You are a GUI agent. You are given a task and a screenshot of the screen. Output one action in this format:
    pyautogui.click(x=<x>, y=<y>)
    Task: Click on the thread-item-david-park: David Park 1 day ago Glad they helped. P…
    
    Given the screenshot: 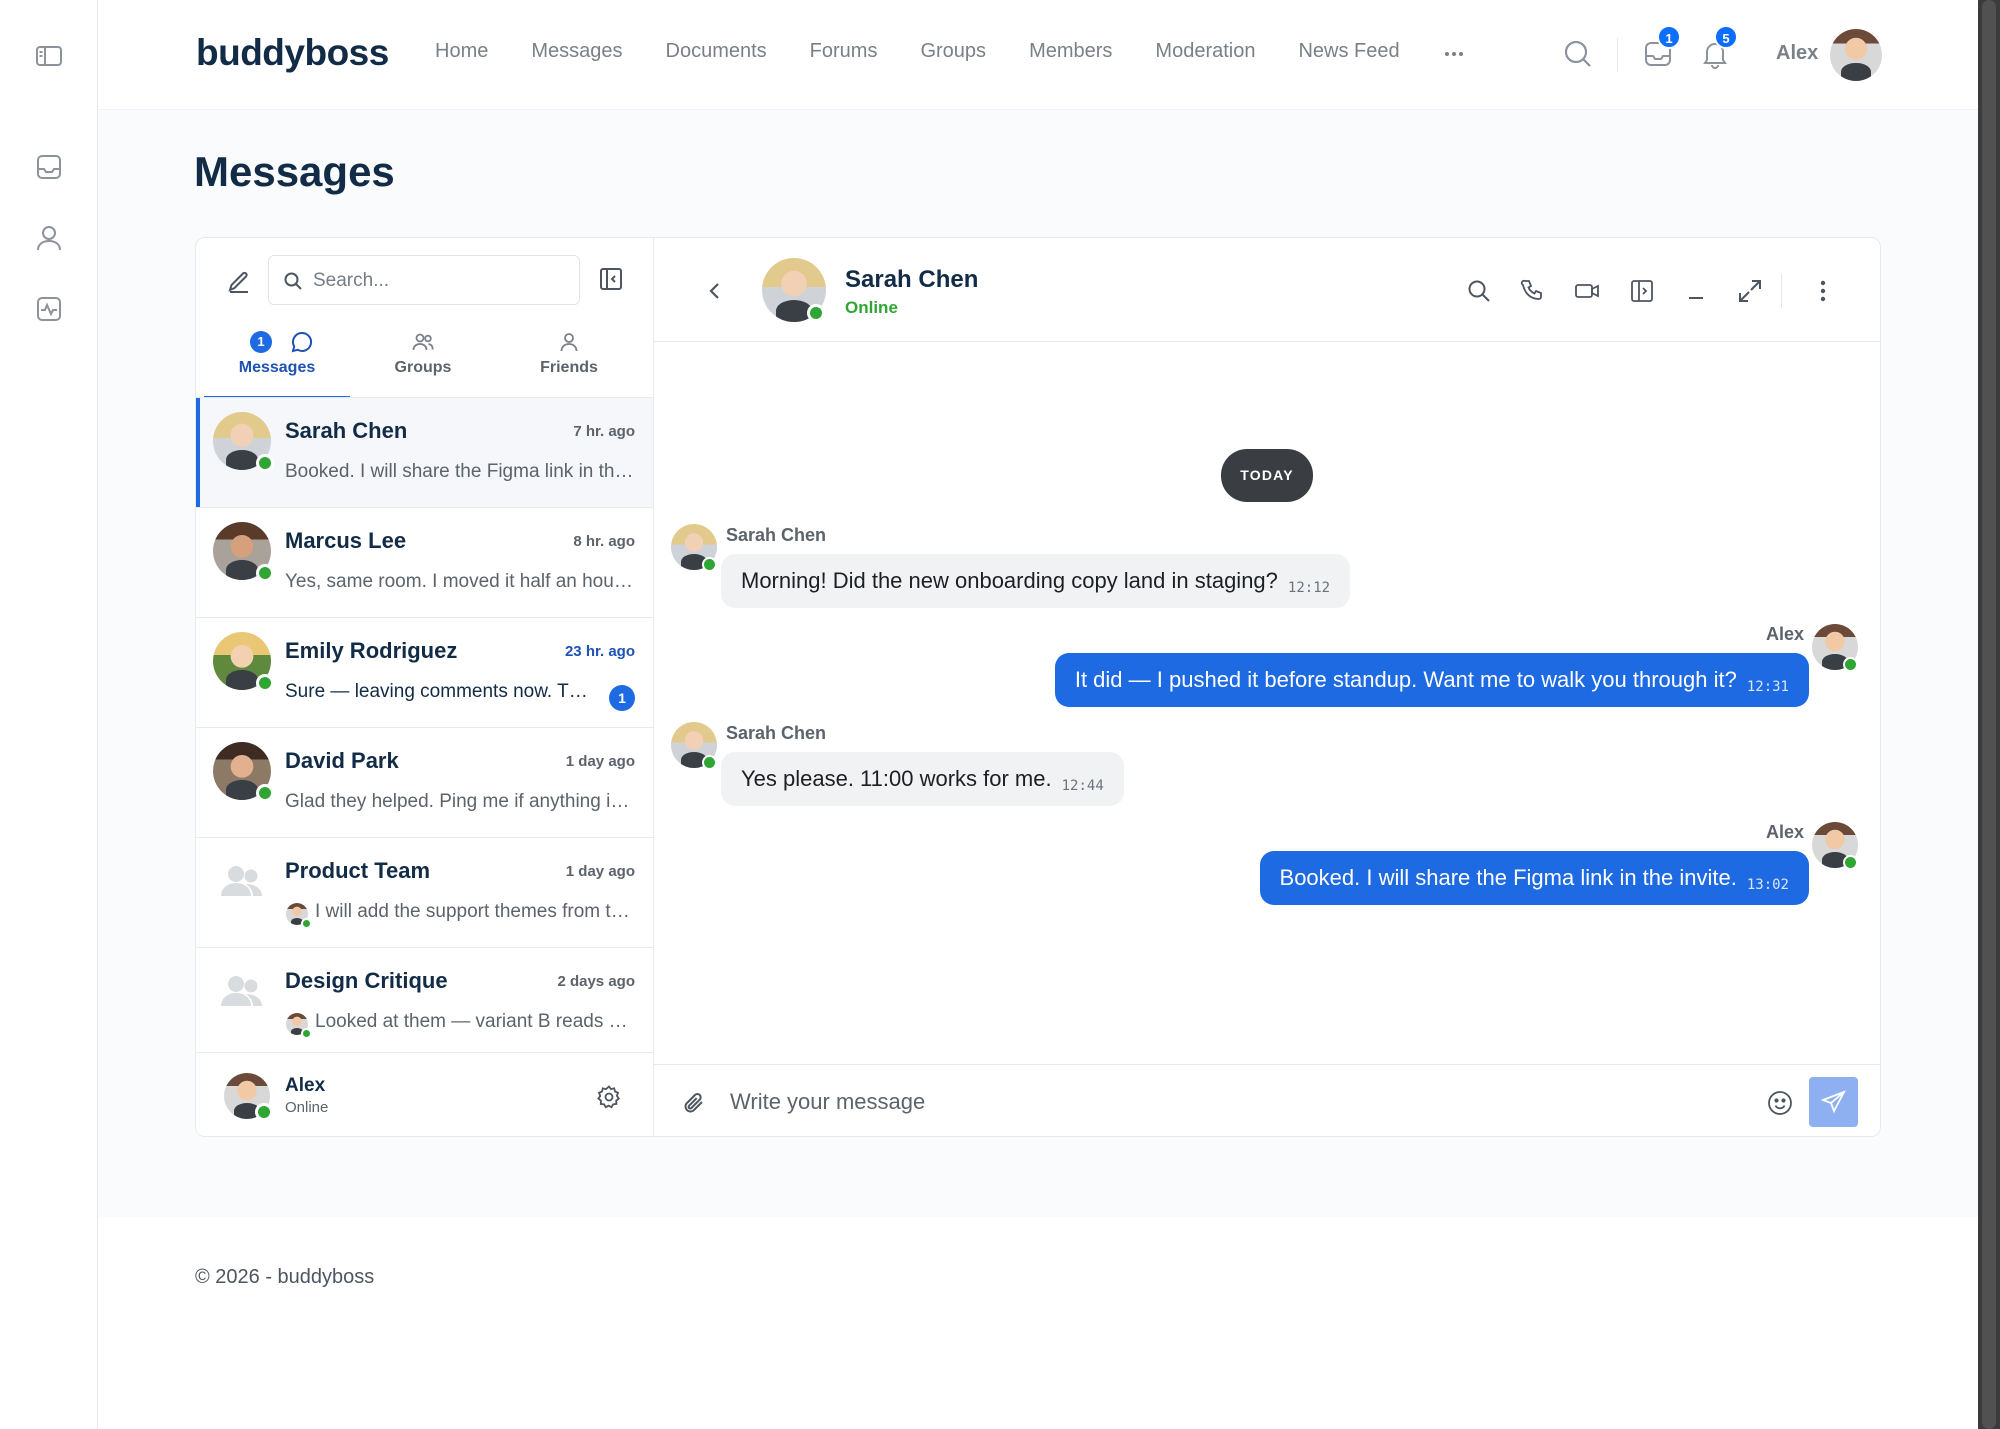 What is the action you would take?
    pyautogui.click(x=424, y=783)
    